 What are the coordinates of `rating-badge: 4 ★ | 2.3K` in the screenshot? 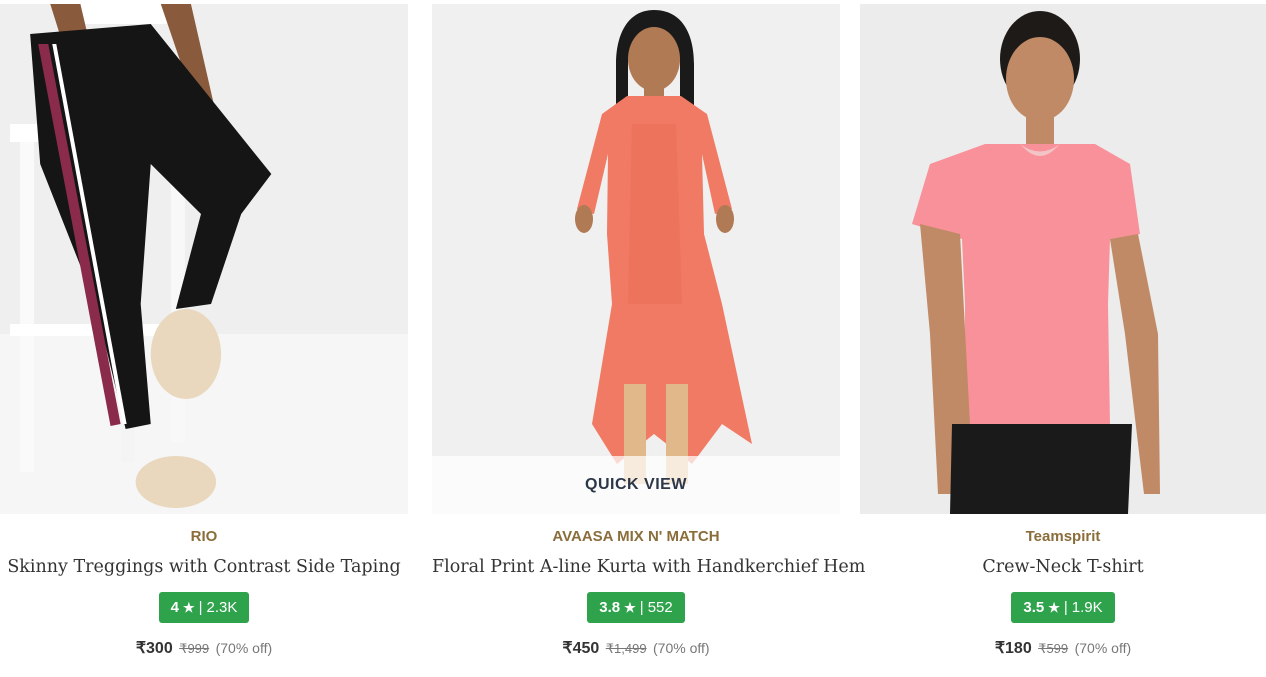 It's located at (204, 607).